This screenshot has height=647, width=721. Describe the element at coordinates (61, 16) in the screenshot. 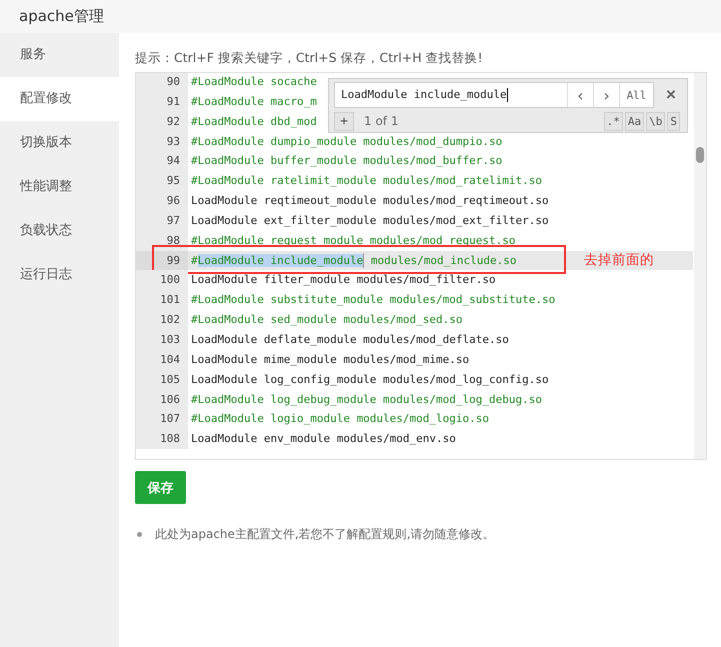

I see `window-title: apache管理` at that location.